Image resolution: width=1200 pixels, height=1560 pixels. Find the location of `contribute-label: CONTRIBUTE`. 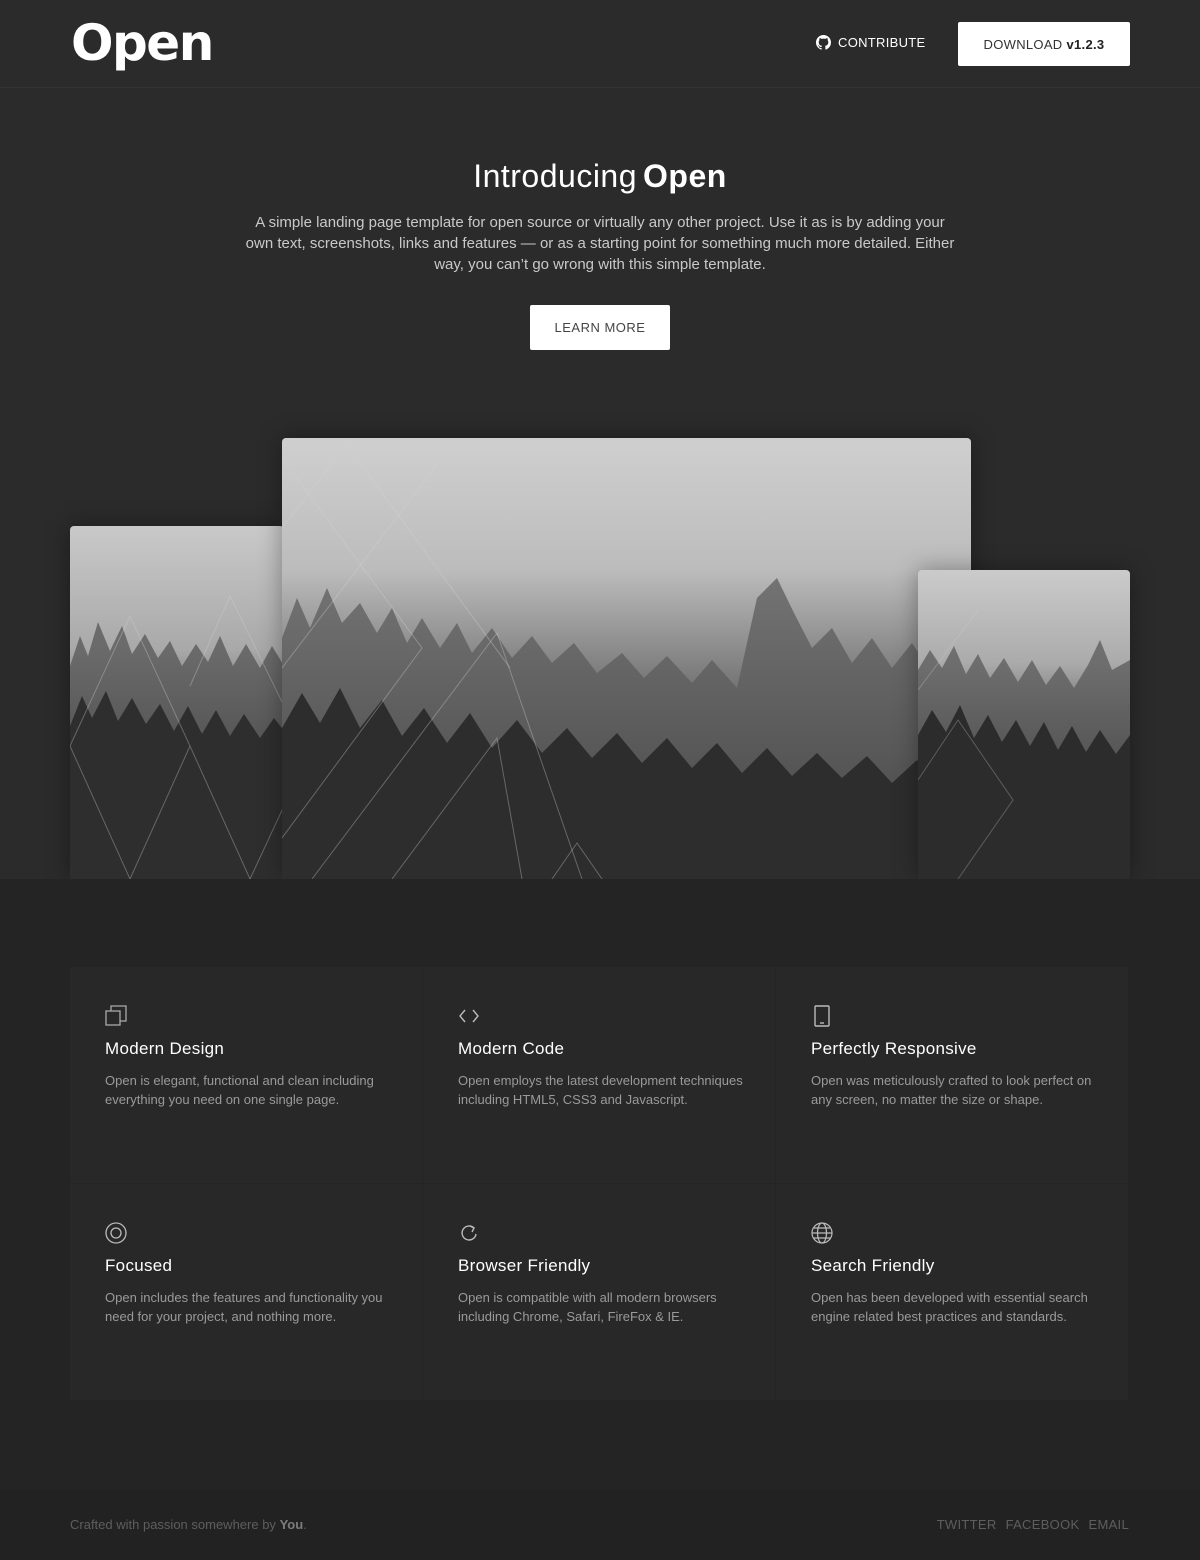

contribute-label: CONTRIBUTE is located at coordinates (882, 42).